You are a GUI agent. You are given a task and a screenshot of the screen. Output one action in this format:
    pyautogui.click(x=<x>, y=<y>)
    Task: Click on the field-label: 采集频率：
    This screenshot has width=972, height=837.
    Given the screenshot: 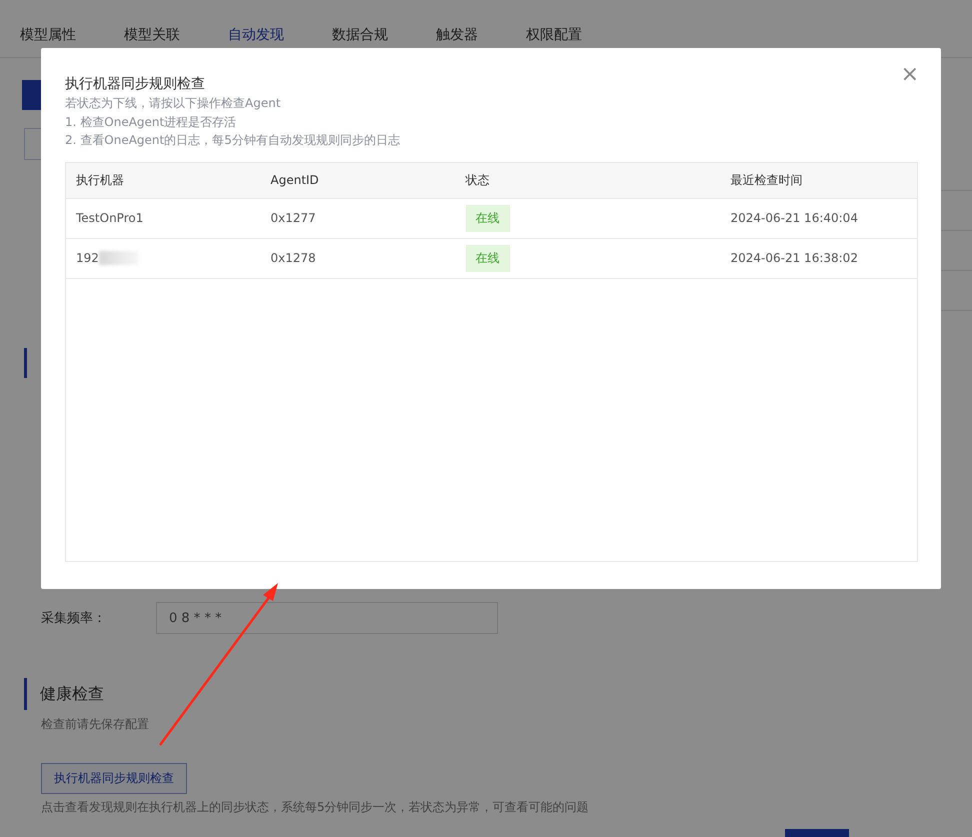 What is the action you would take?
    pyautogui.click(x=74, y=618)
    